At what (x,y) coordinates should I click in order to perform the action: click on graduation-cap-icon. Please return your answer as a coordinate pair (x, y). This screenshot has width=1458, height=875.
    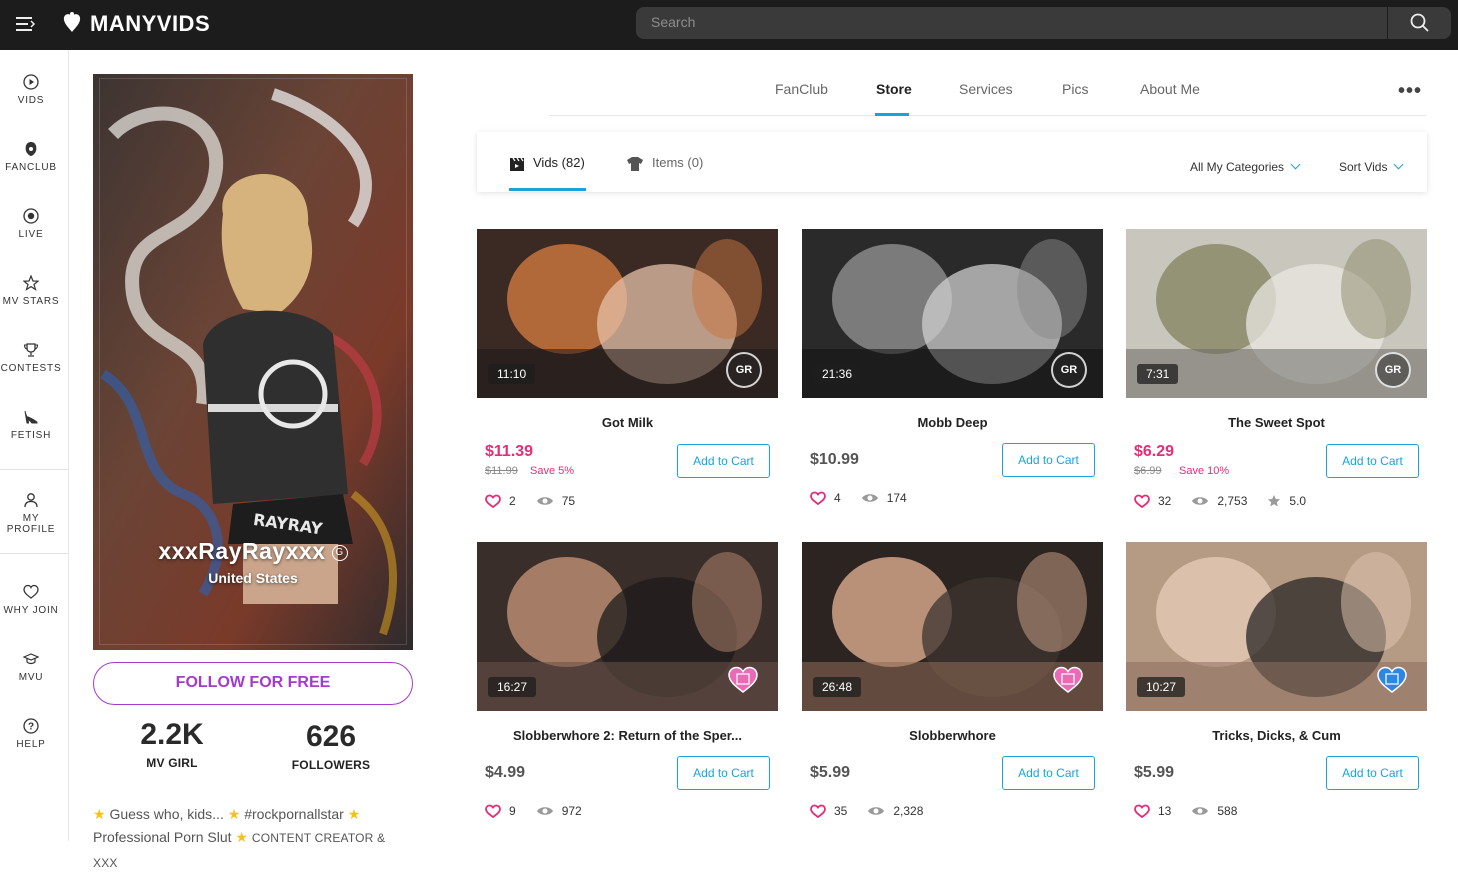
    Looking at the image, I should click on (31, 659).